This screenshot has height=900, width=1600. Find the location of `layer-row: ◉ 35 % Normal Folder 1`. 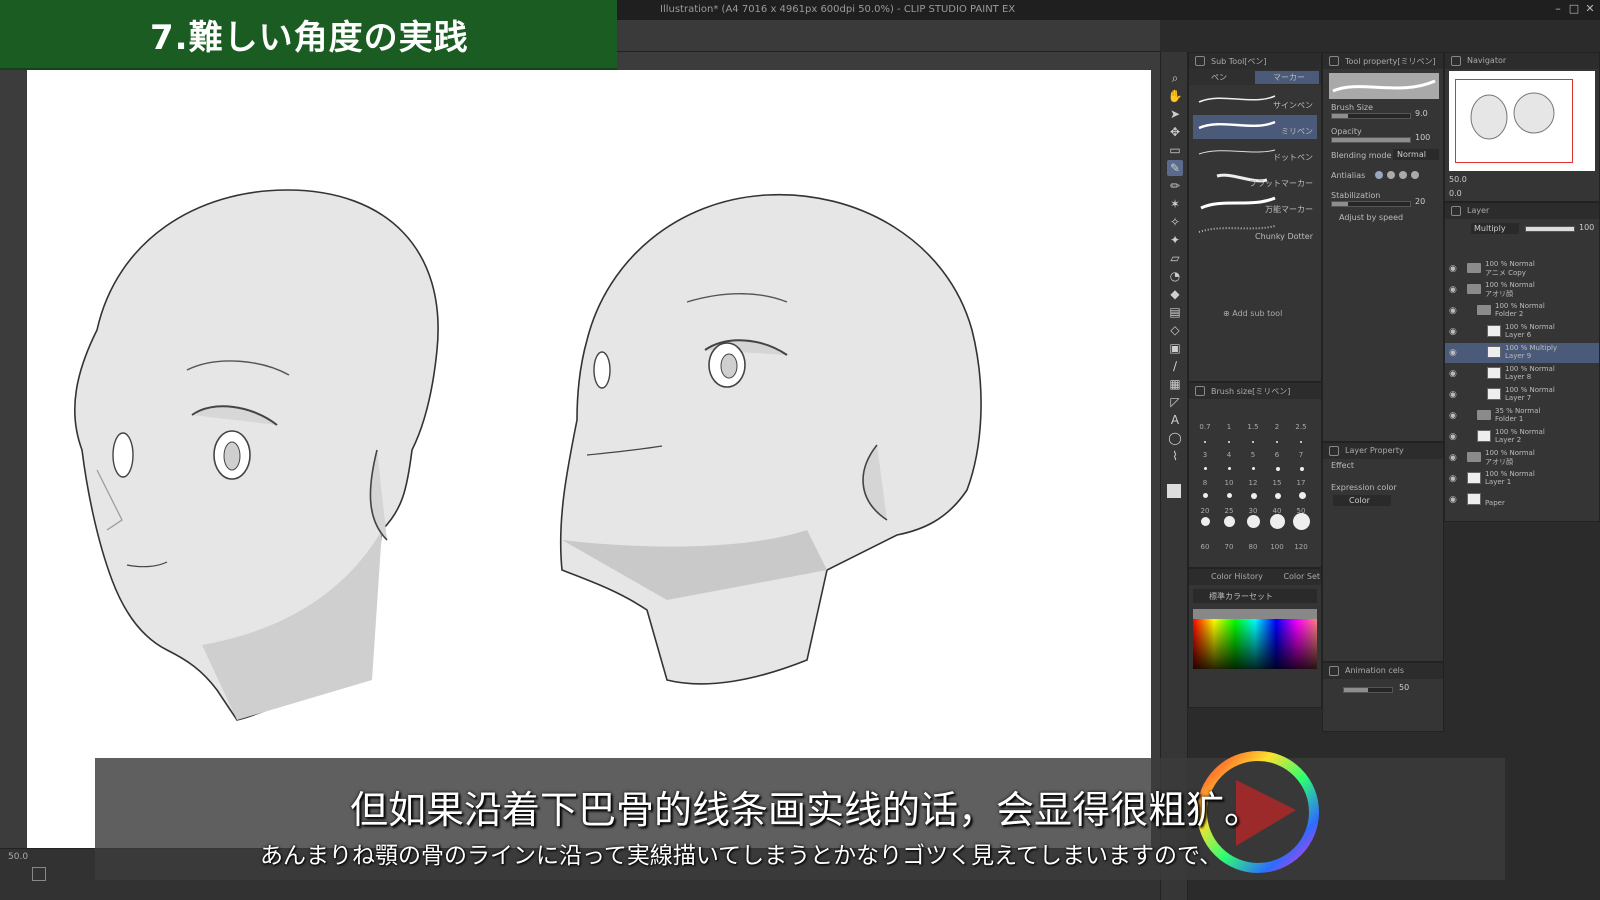

layer-row: ◉ 35 % Normal Folder 1 is located at coordinates (1522, 416).